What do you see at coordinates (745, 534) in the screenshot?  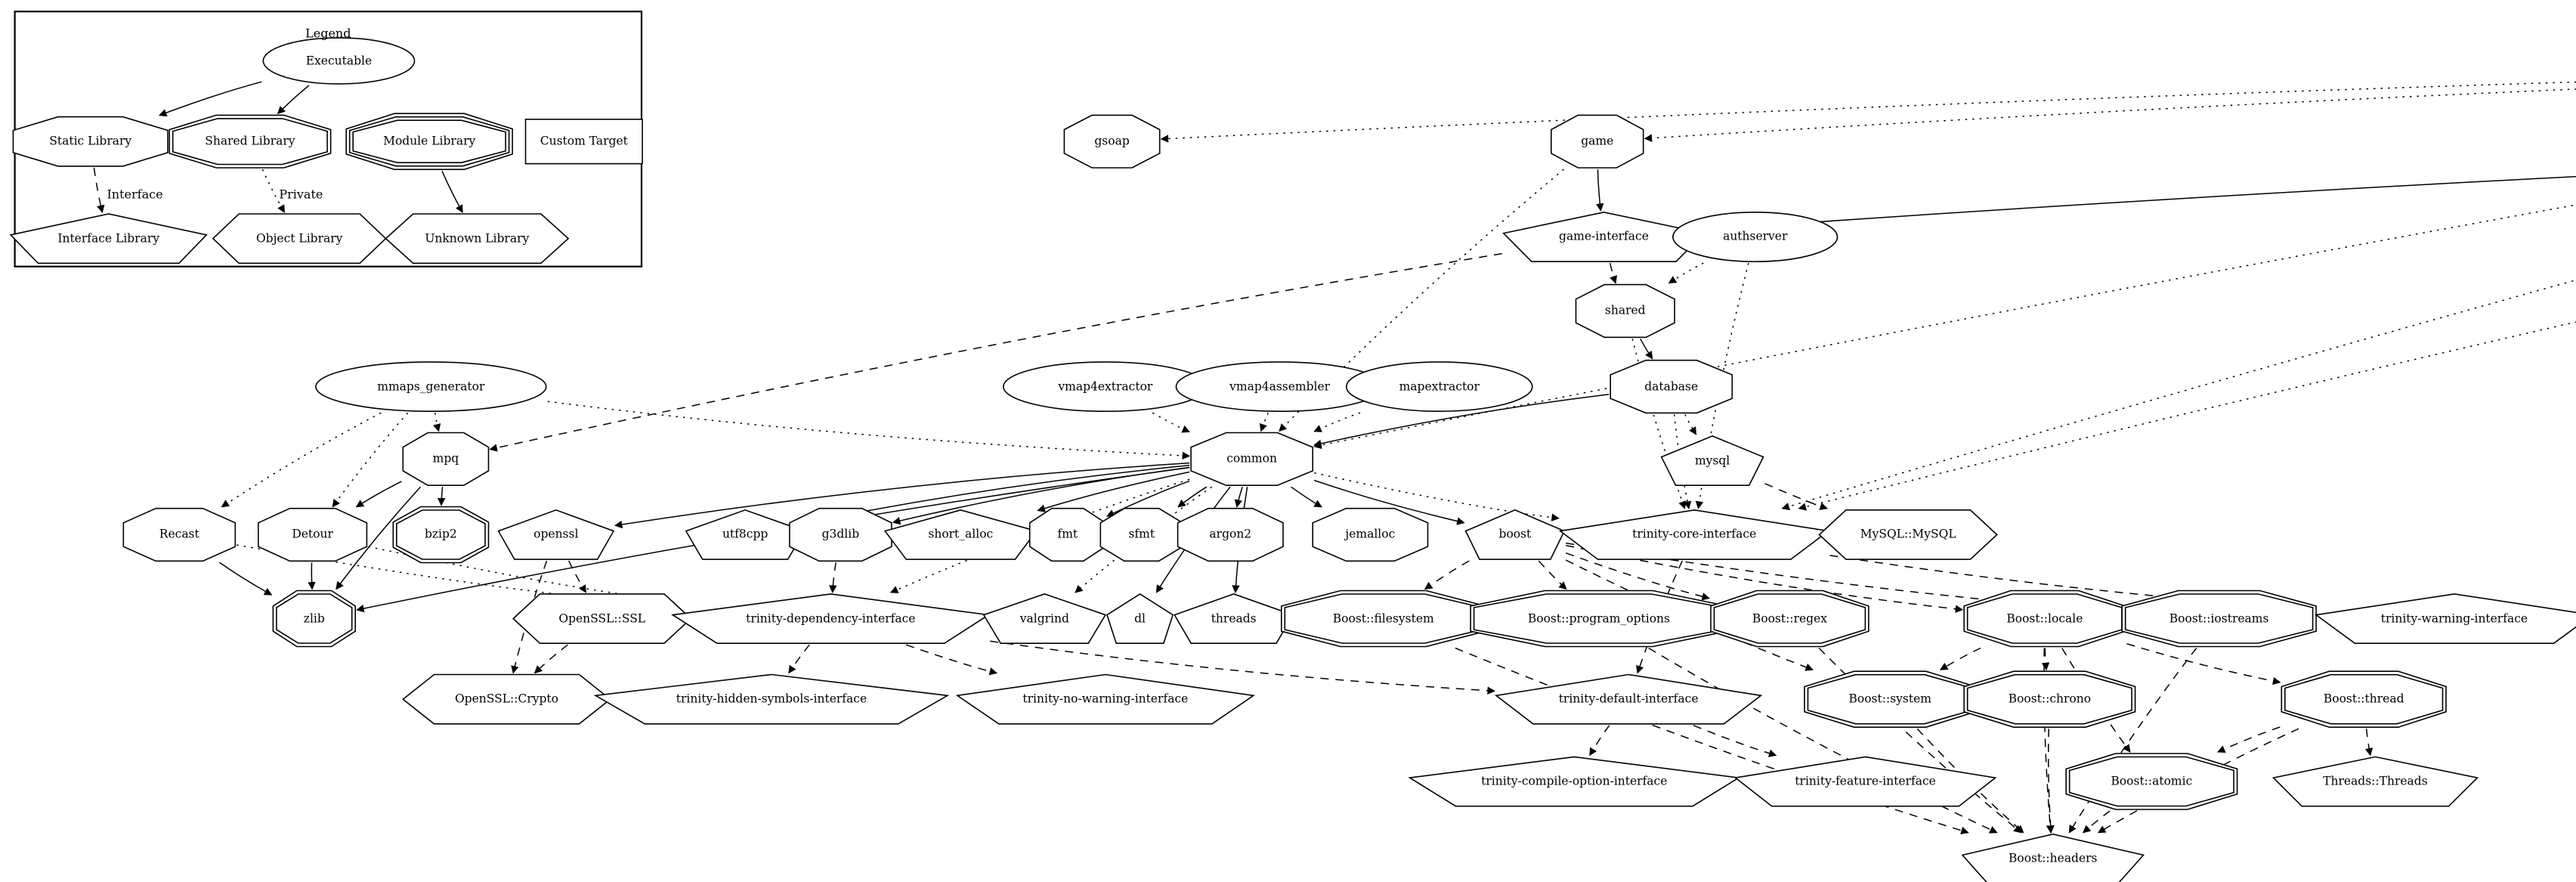 I see `node-utf8cpp` at bounding box center [745, 534].